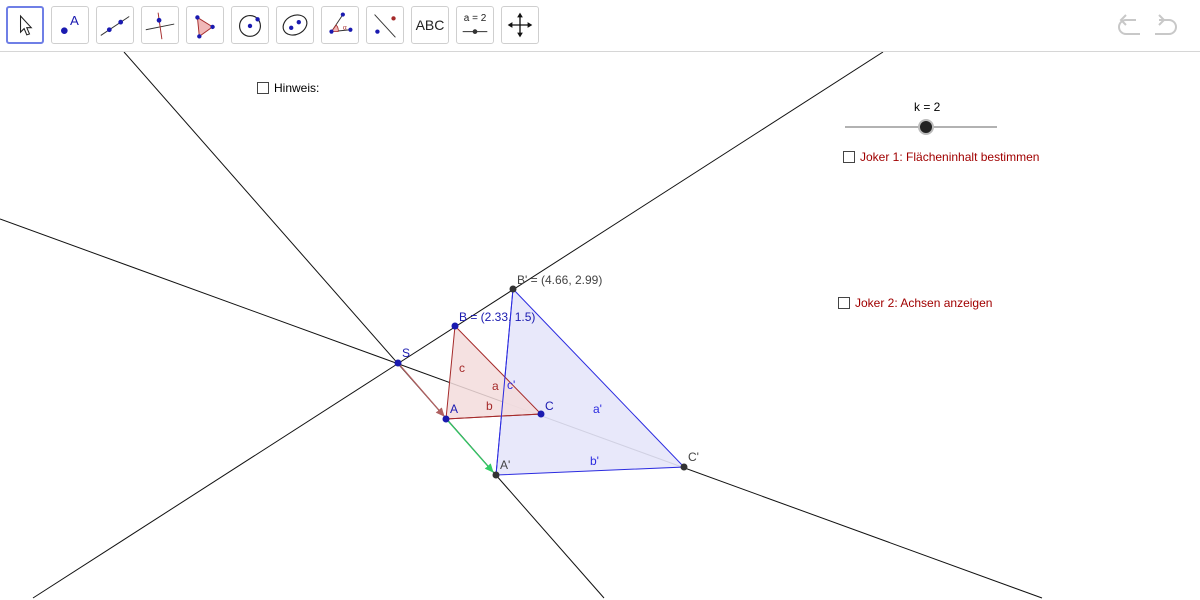 Image resolution: width=1200 pixels, height=600 pixels. I want to click on point-c-prime, so click(684, 467).